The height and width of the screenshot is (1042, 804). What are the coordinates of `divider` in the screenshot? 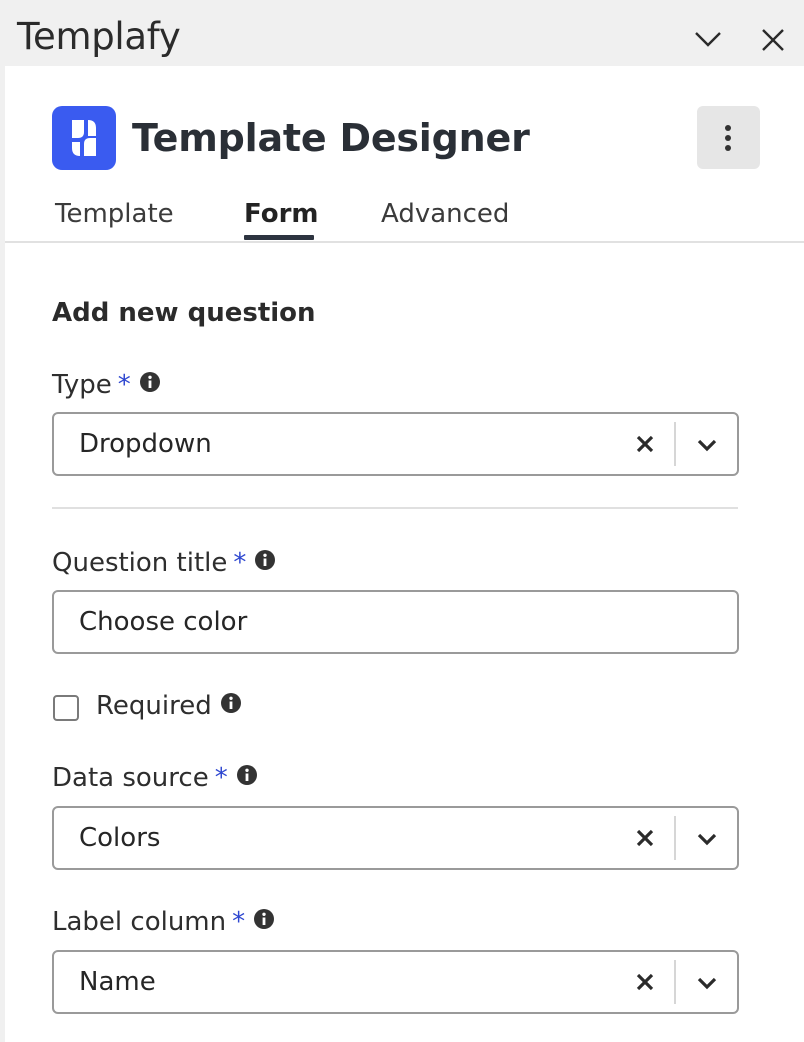 It's located at (395, 508).